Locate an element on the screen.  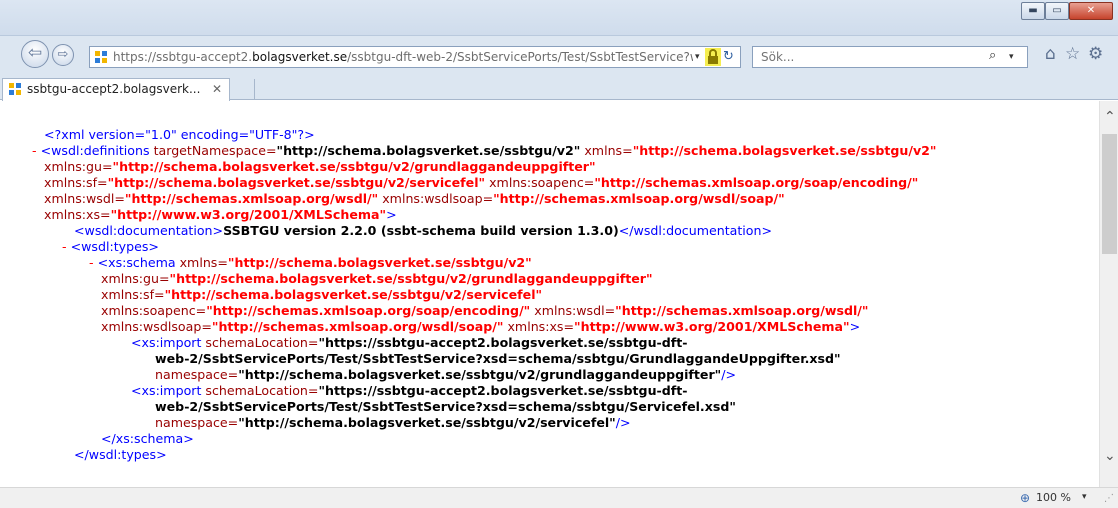
favorites-star-icon: ☆ is located at coordinates (1072, 54).